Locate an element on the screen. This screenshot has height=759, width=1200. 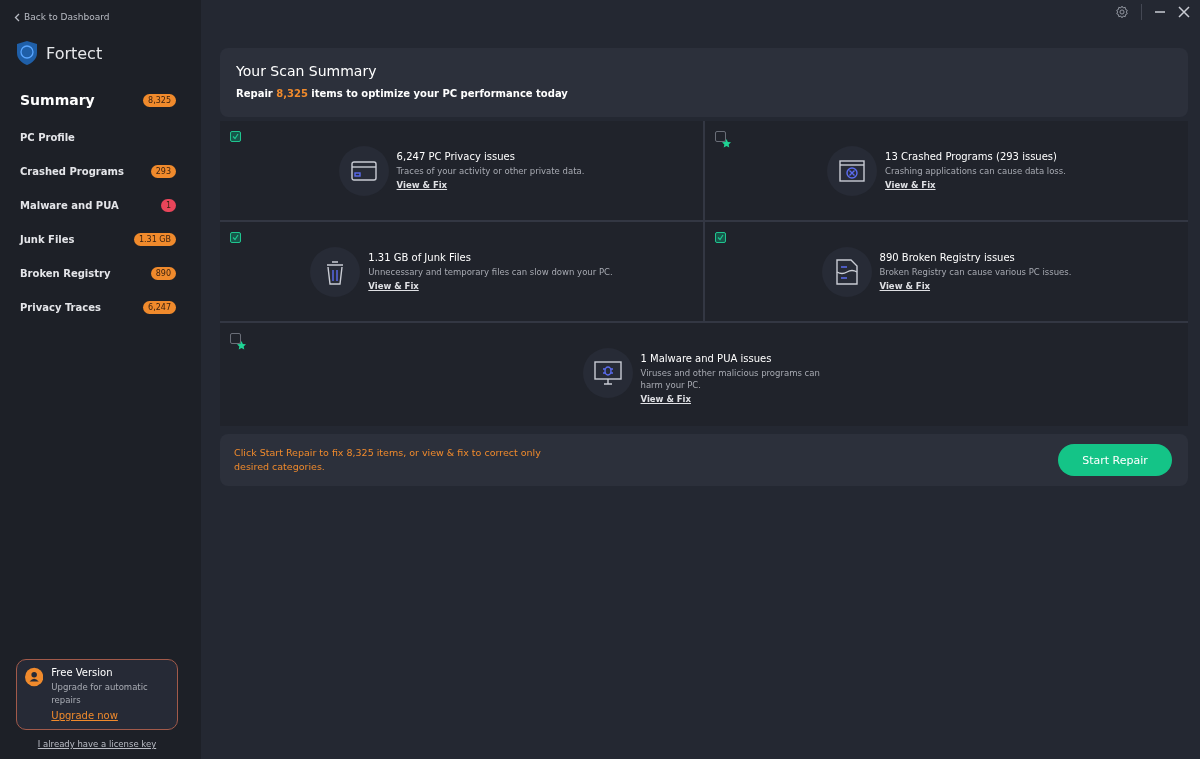
promo-text: Upgrade for automatic repairs is located at coordinates (100, 694).